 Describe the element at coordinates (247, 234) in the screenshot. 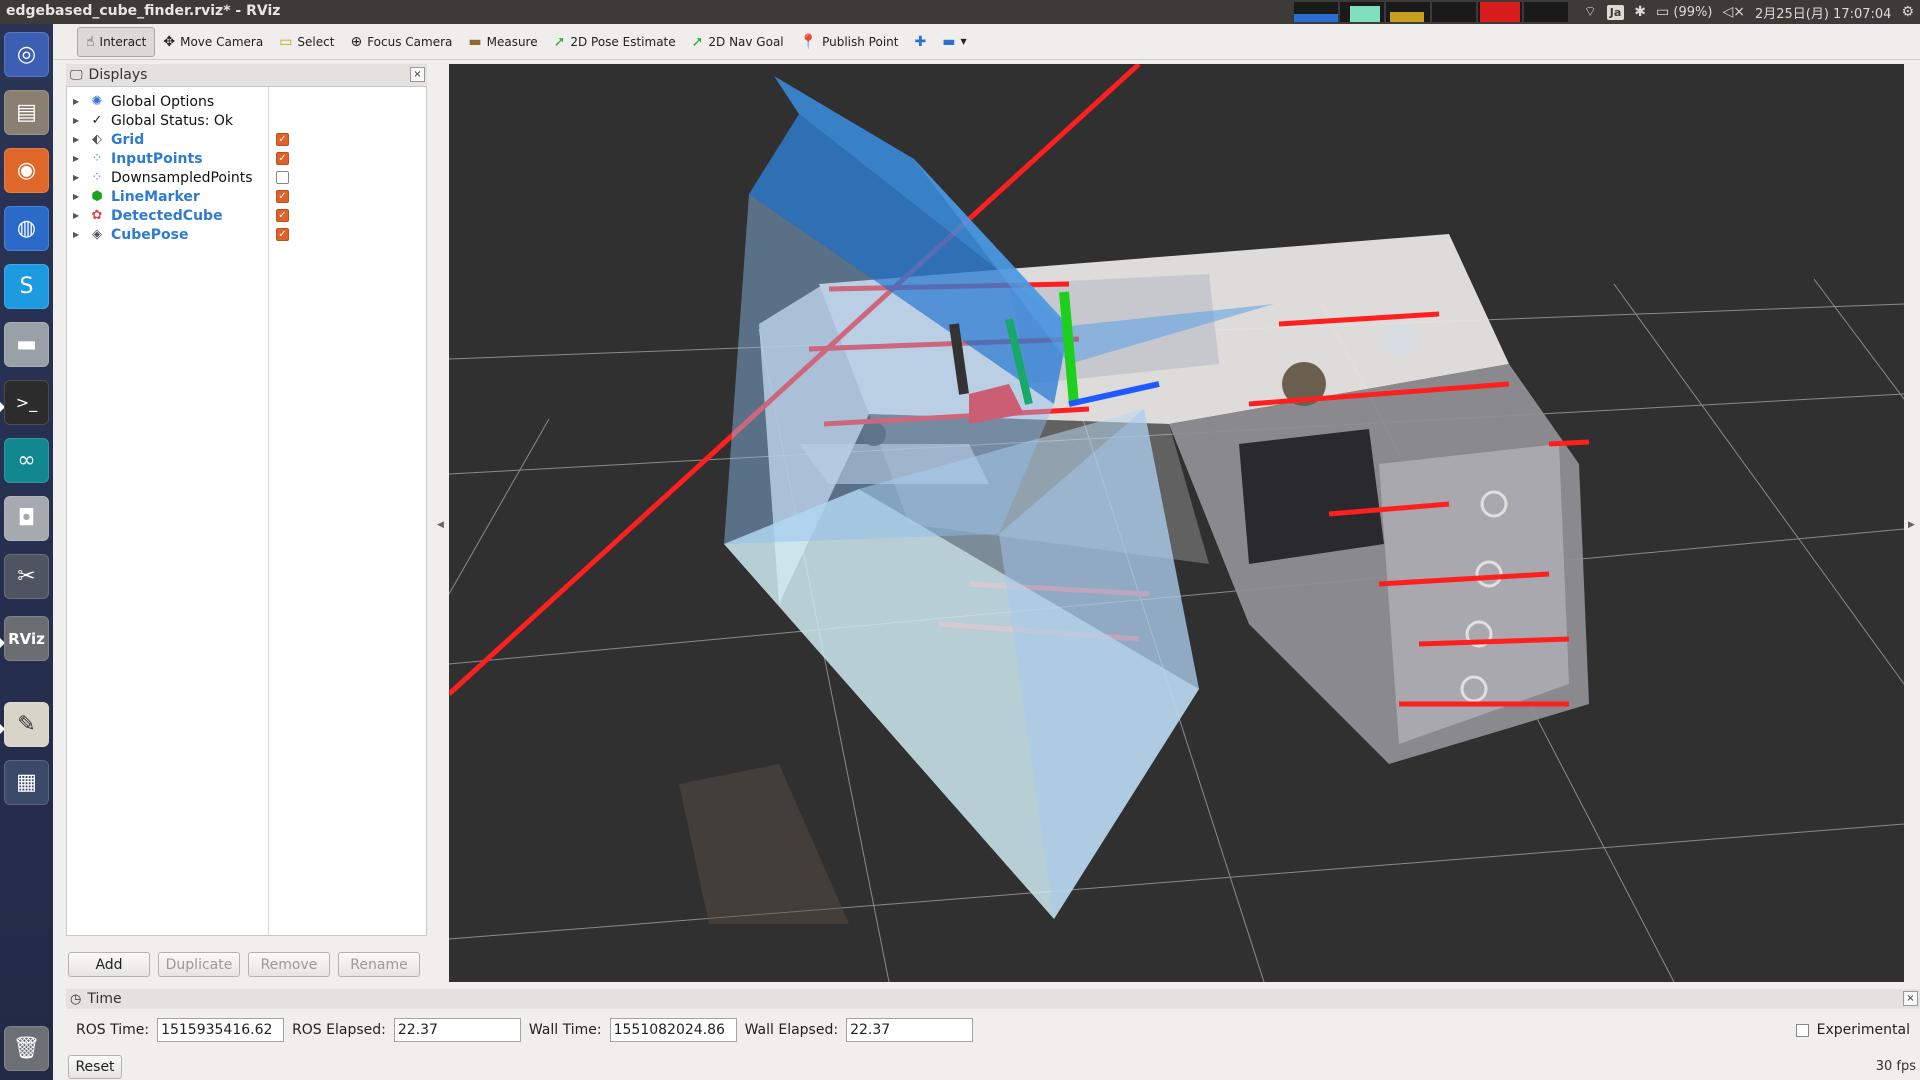

I see `tree-row-cube-pose: ▶ ◈ CubePose ✓` at that location.